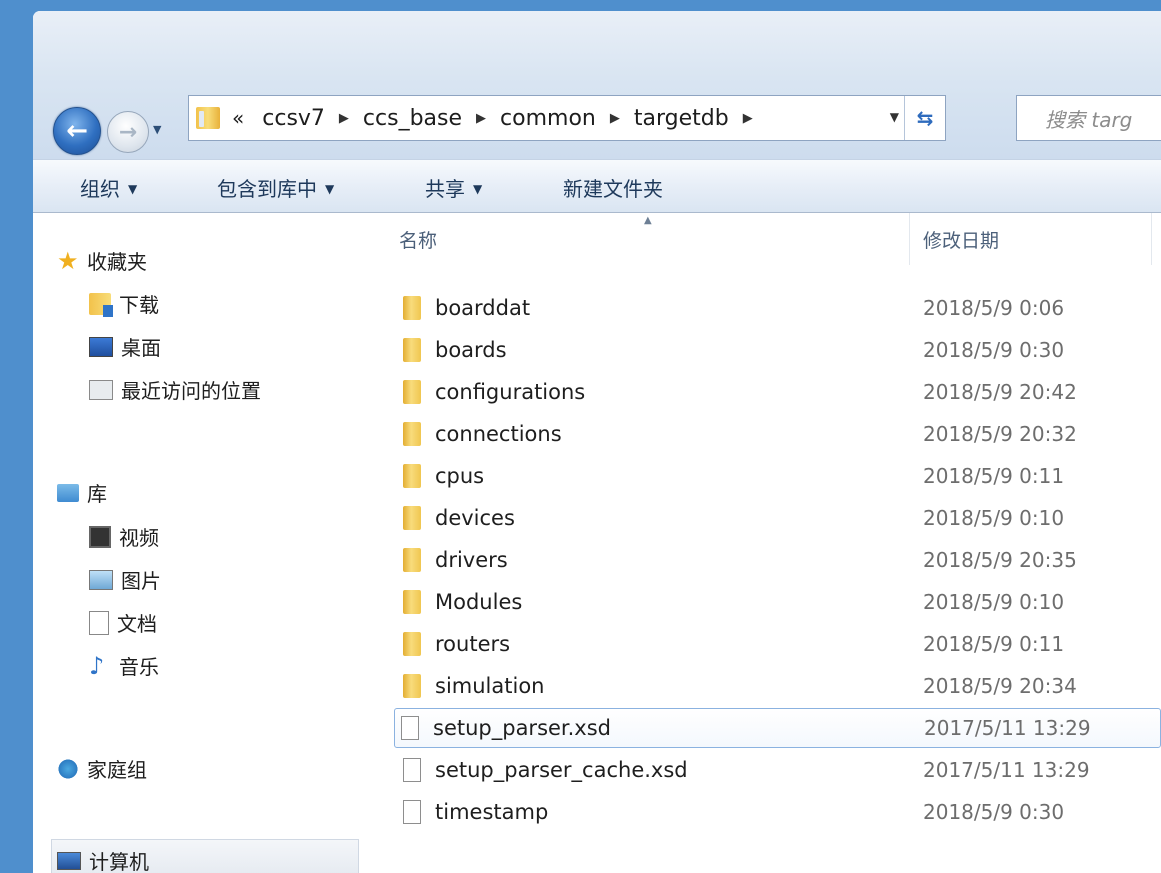 This screenshot has width=1161, height=873. I want to click on nav-homegroup: 家庭组, so click(102, 768).